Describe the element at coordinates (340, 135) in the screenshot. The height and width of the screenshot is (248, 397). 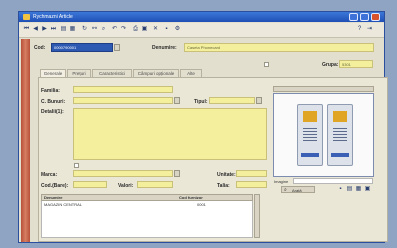
I see `phone-machine-image-right` at that location.